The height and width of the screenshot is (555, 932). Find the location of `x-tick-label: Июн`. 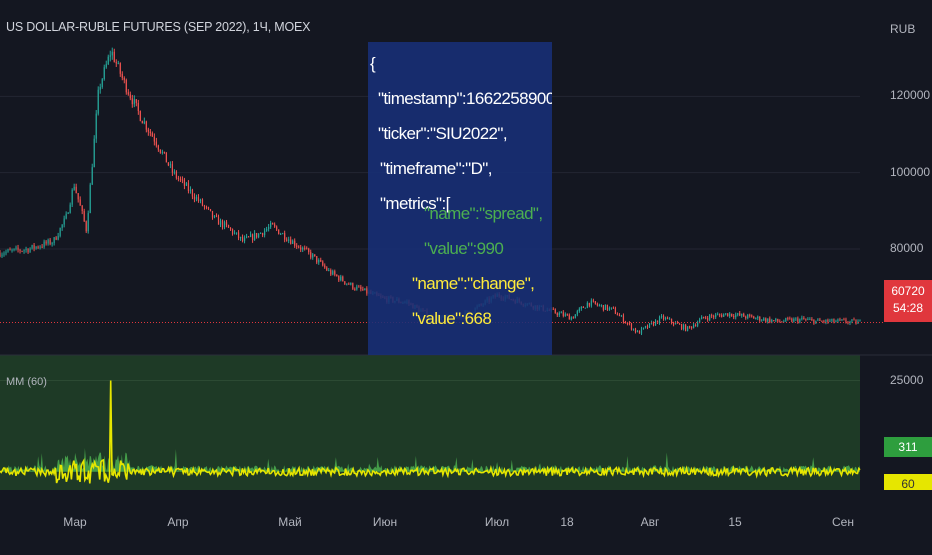

x-tick-label: Июн is located at coordinates (385, 522).